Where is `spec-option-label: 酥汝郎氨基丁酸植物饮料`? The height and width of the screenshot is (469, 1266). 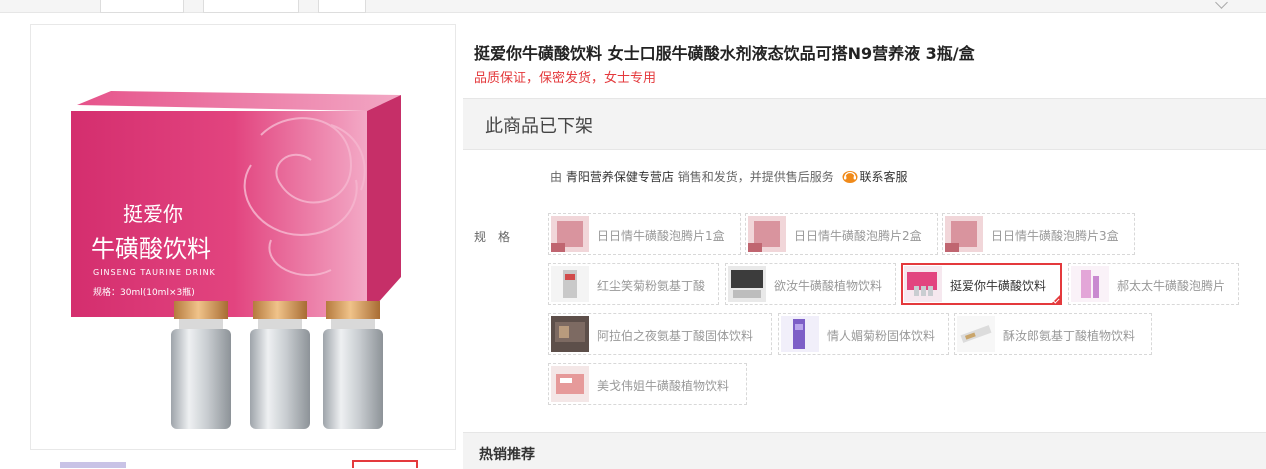 spec-option-label: 酥汝郎氨基丁酸植物饮料 is located at coordinates (1069, 336).